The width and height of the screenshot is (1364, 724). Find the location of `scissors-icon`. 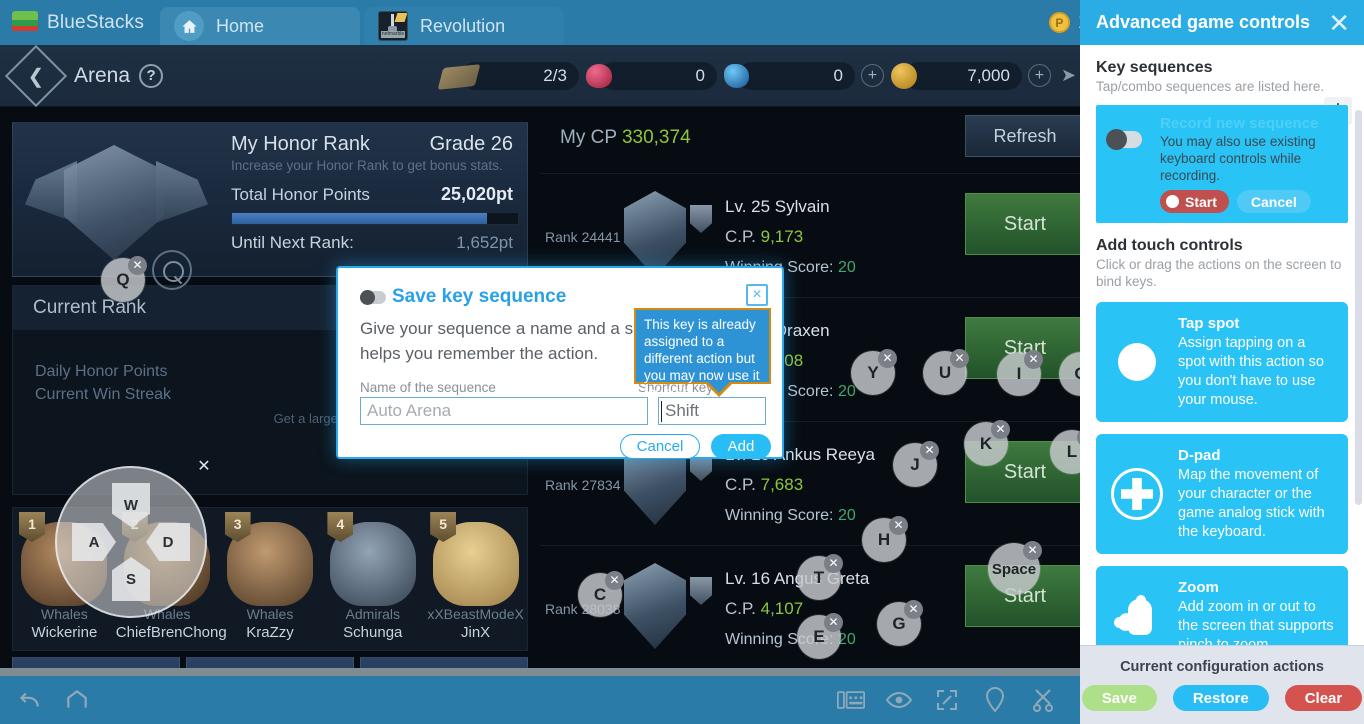

scissors-icon is located at coordinates (1043, 700).